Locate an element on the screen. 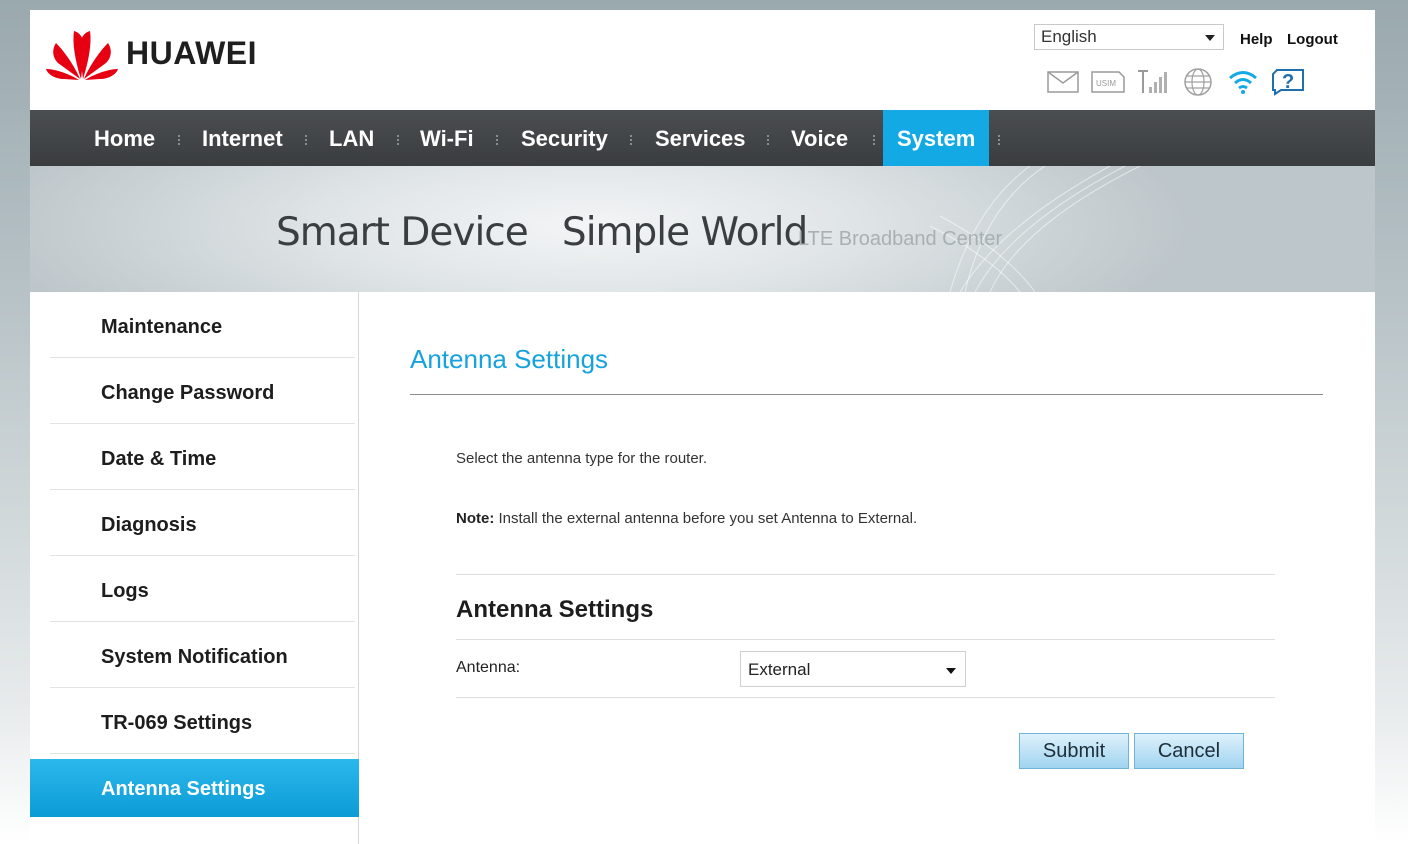 Image resolution: width=1408 pixels, height=844 pixels. logout-link: Logout is located at coordinates (1312, 39).